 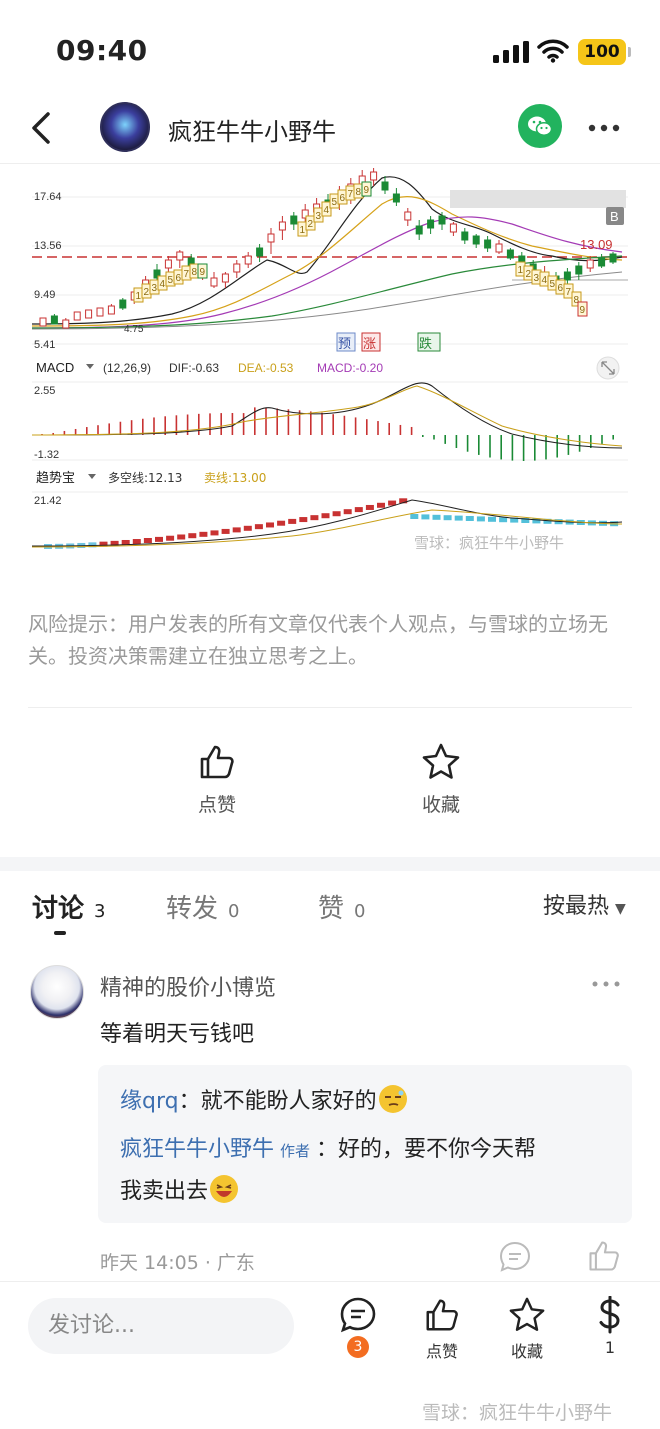 I want to click on macd-label: MACD, so click(x=55, y=367).